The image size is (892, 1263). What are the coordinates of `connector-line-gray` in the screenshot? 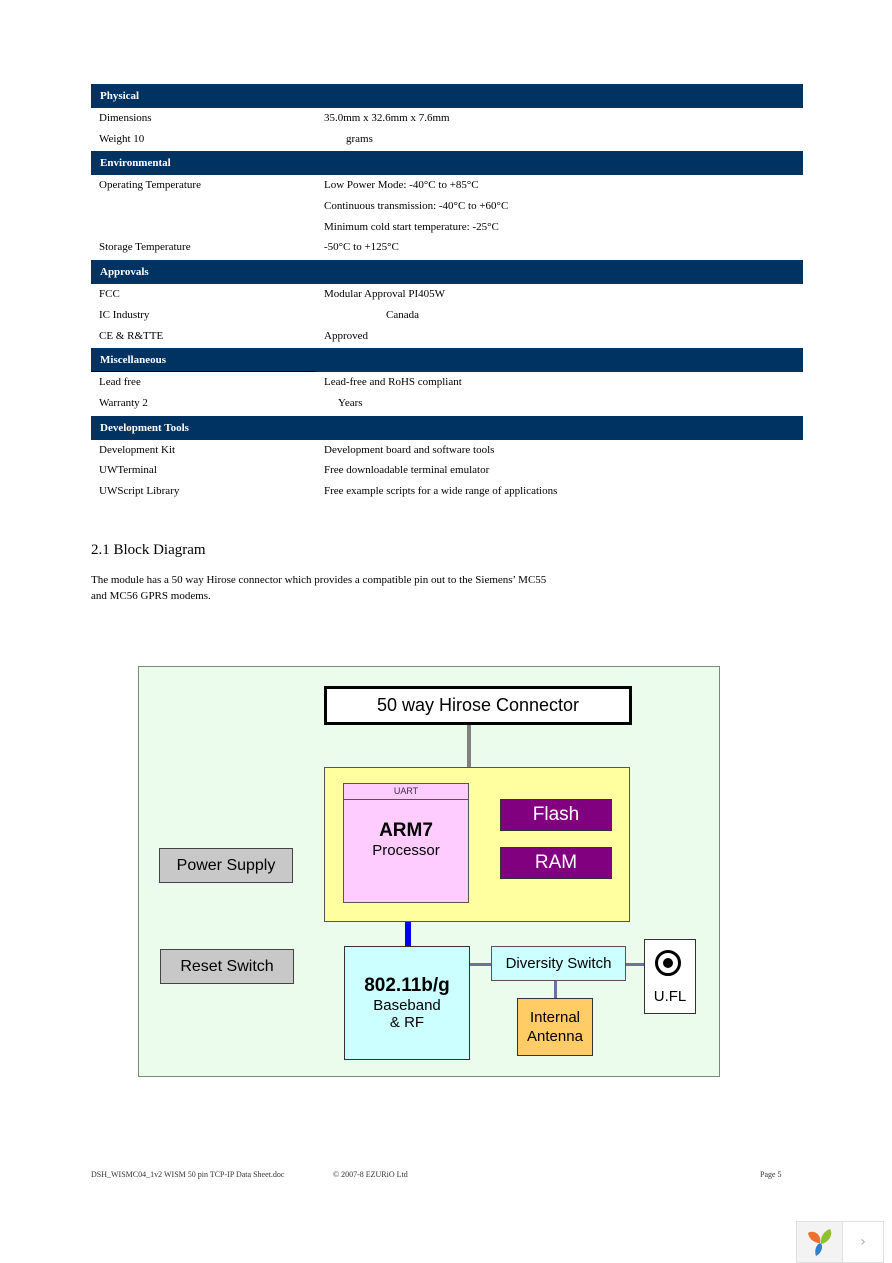 It's located at (469, 746).